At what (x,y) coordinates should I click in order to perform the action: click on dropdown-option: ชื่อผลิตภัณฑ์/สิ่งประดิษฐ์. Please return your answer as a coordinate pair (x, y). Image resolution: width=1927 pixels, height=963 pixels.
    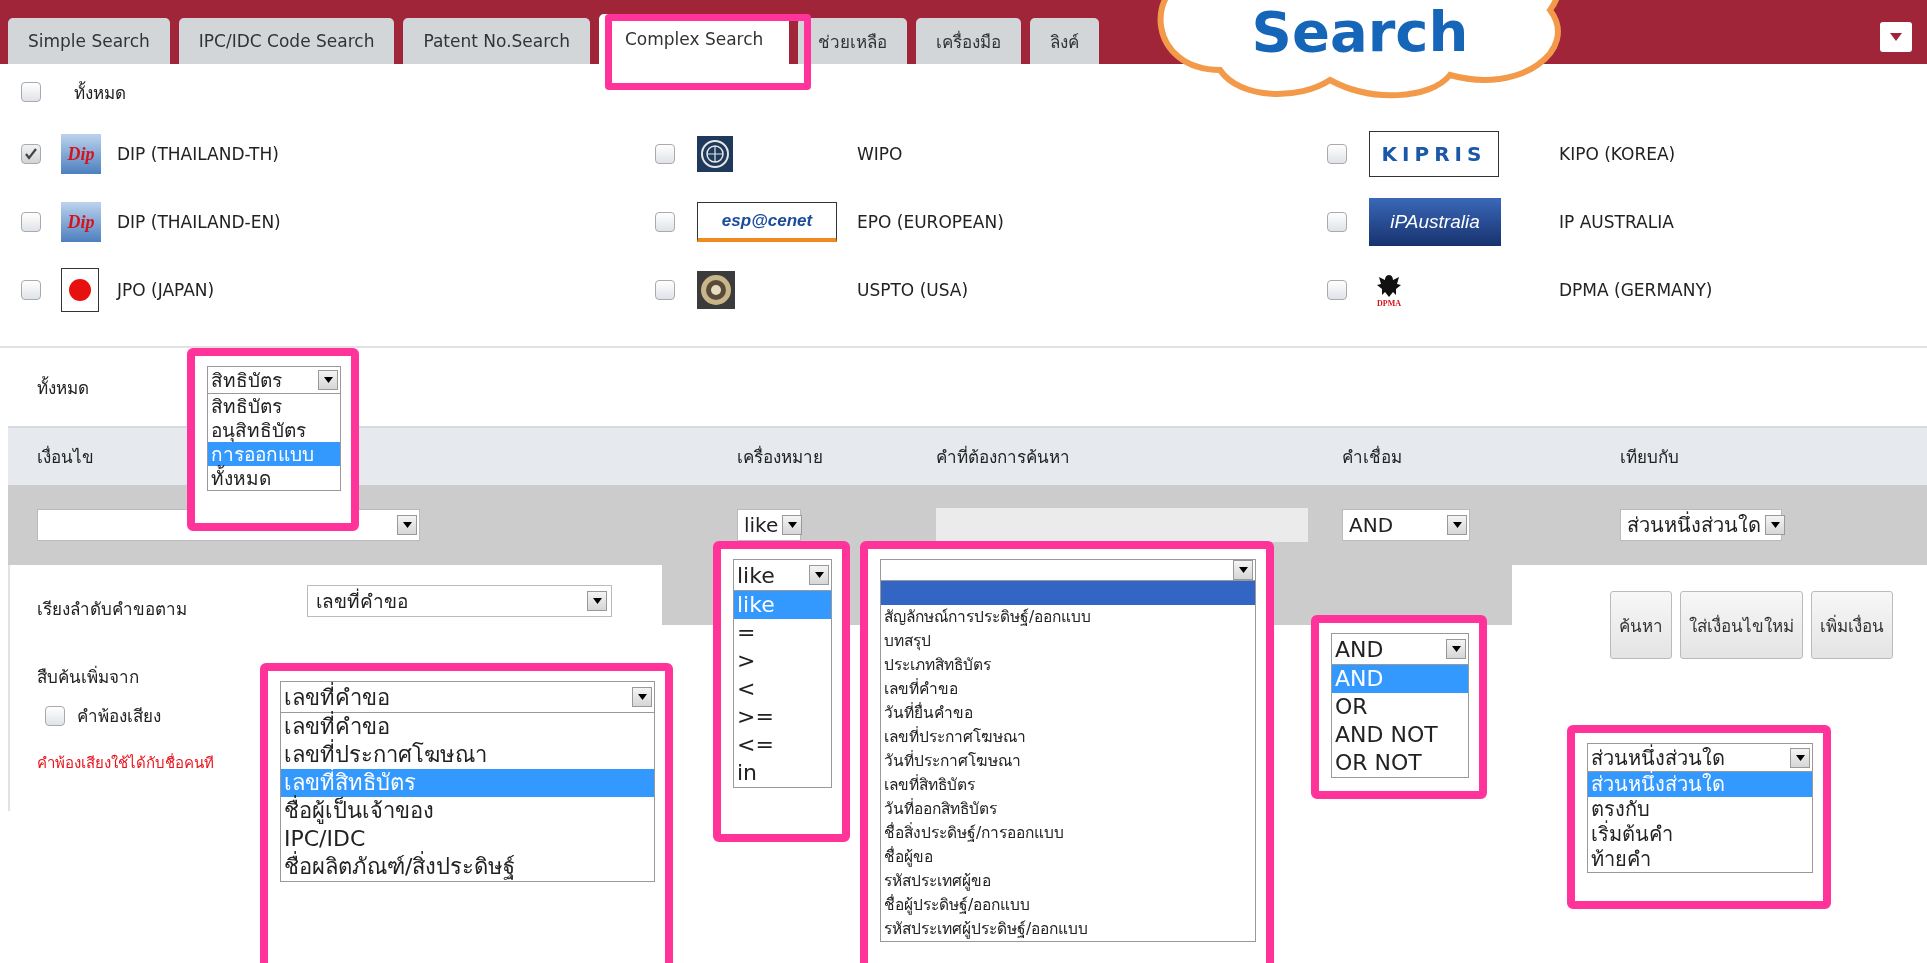
    Looking at the image, I should click on (467, 867).